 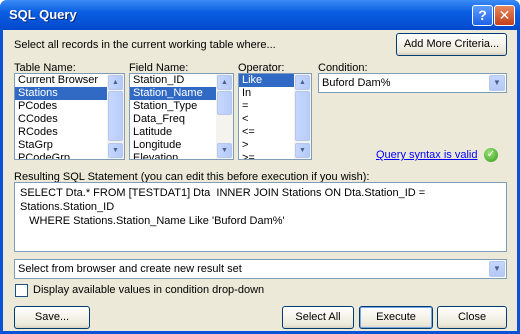 What do you see at coordinates (266, 106) in the screenshot?
I see `operator-item: =` at bounding box center [266, 106].